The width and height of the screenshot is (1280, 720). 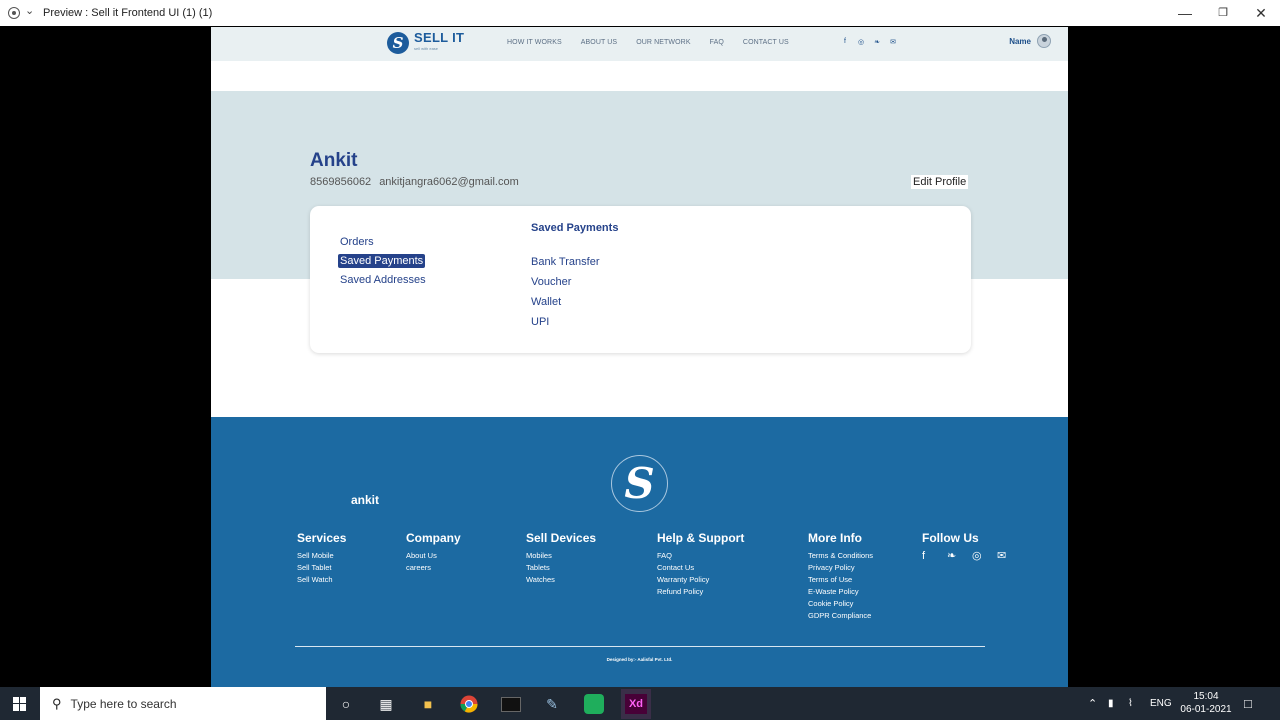 What do you see at coordinates (835, 538) in the screenshot?
I see `footer-col-title: More Info` at bounding box center [835, 538].